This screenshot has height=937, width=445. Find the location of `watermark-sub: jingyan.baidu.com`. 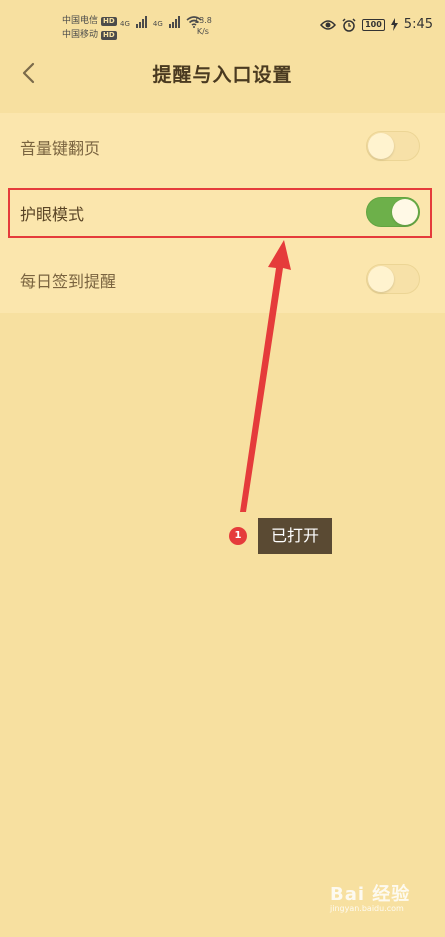

watermark-sub: jingyan.baidu.com is located at coordinates (367, 908).